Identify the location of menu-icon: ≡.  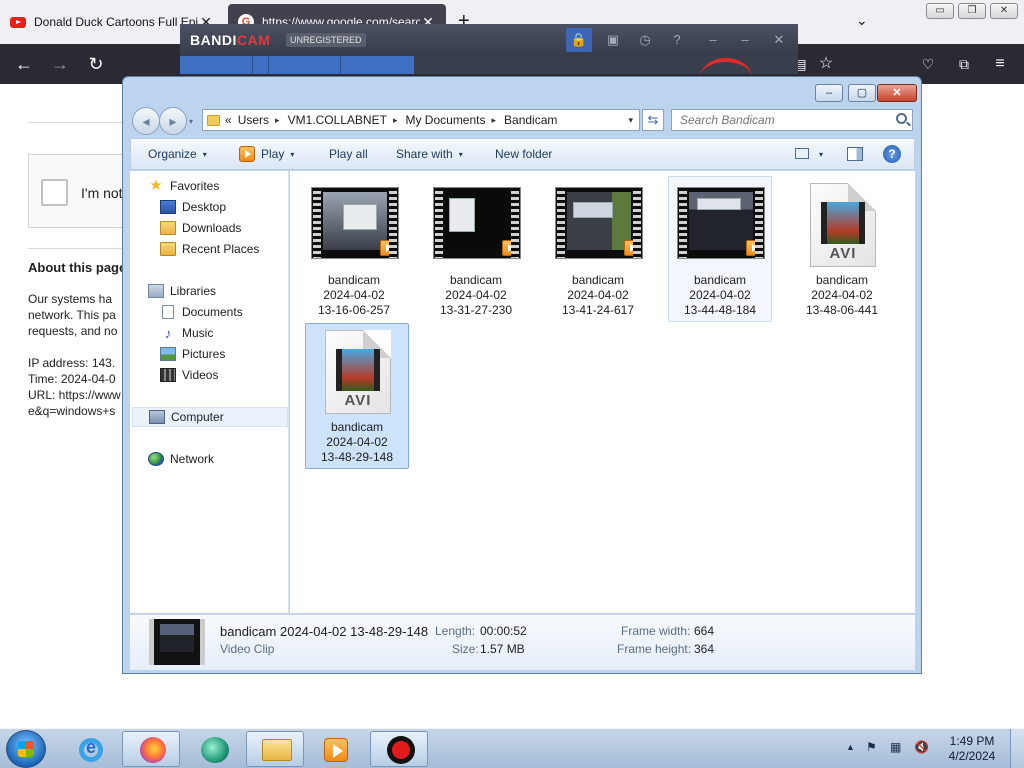
(1000, 64).